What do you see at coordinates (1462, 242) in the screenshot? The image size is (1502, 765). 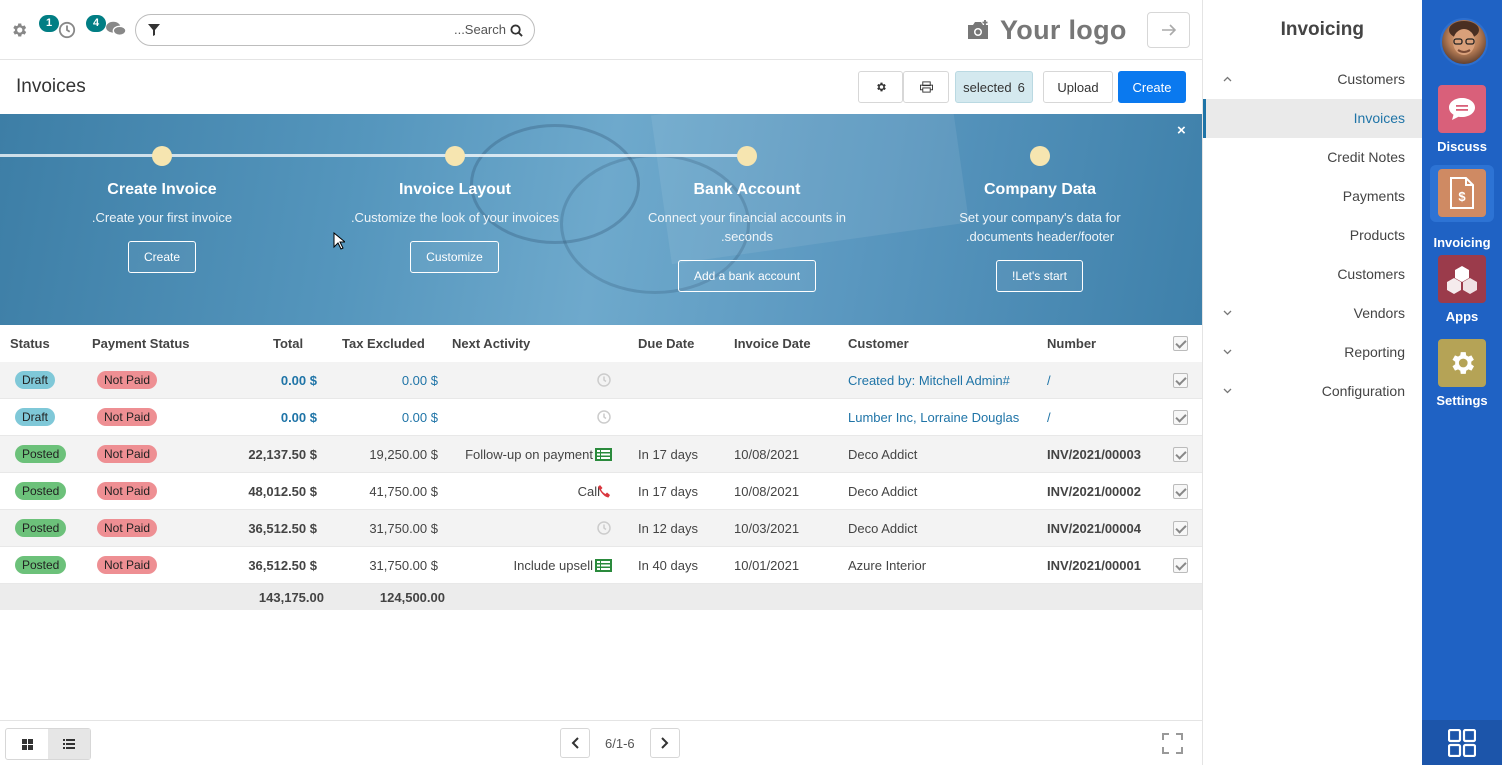 I see `app-label: Invoicing` at bounding box center [1462, 242].